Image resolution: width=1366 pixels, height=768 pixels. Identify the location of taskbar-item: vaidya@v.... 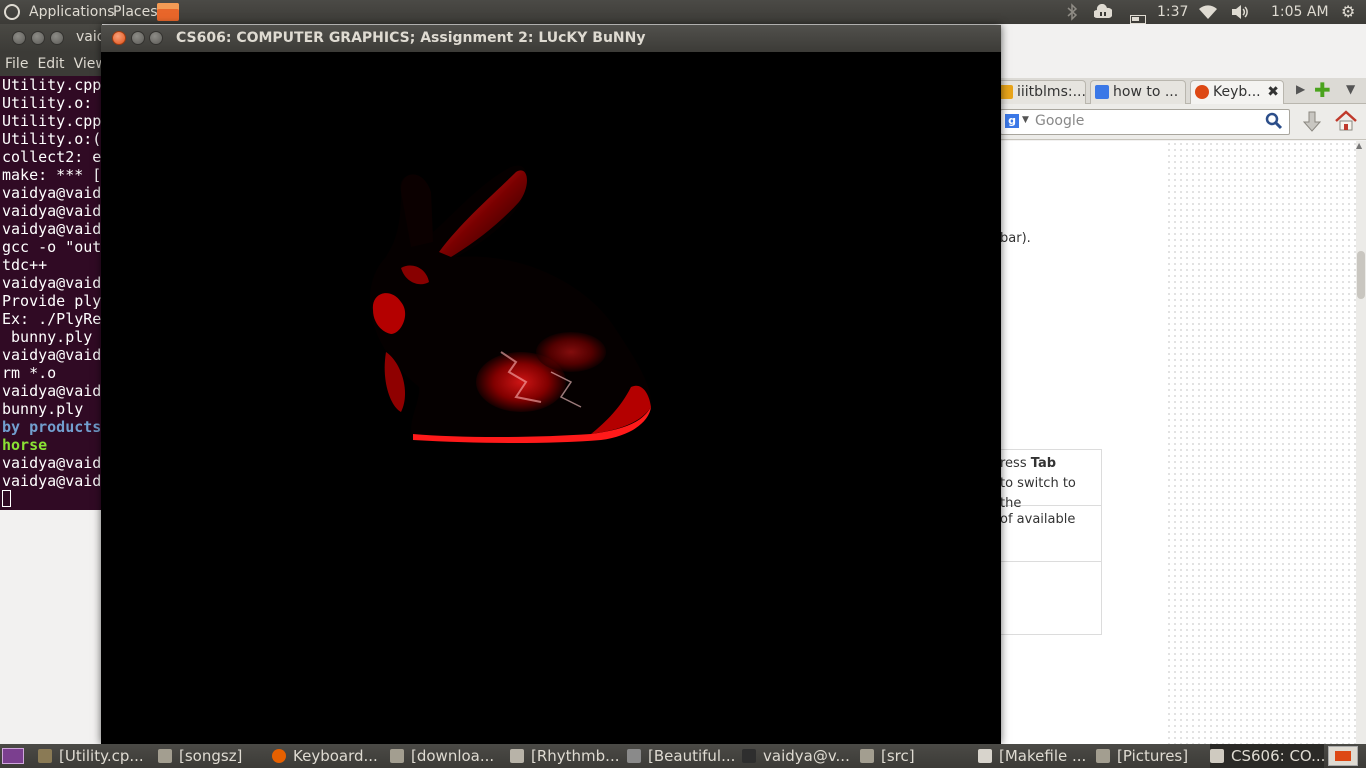
(799, 756).